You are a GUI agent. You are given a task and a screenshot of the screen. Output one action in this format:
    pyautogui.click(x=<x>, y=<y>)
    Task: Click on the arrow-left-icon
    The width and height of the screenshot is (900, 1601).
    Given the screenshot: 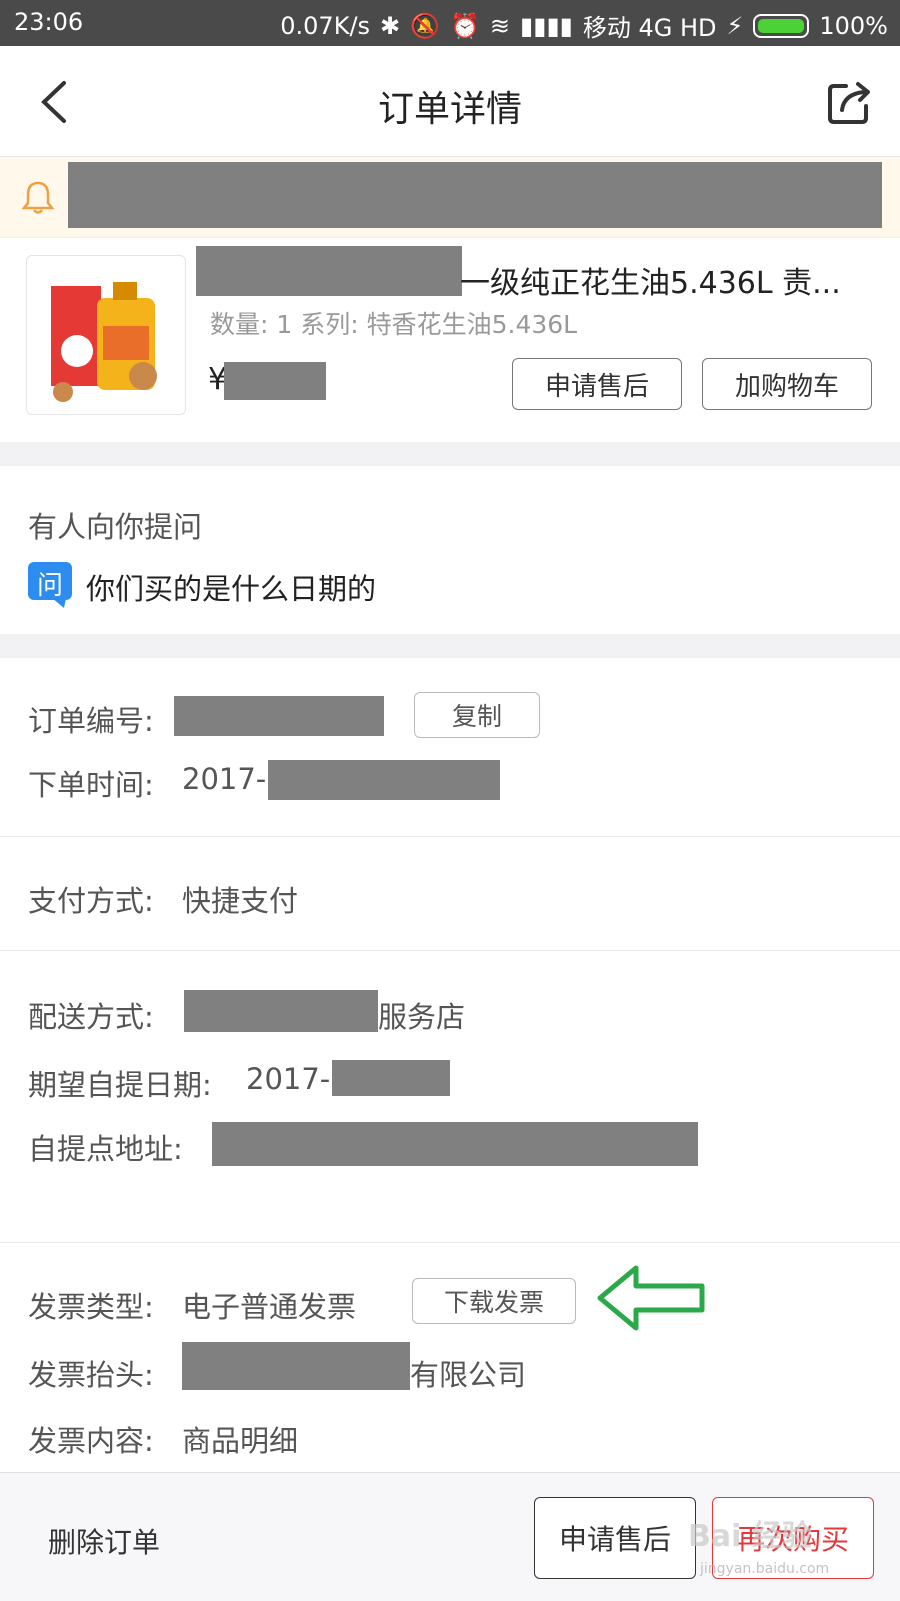 What is the action you would take?
    pyautogui.click(x=651, y=1298)
    